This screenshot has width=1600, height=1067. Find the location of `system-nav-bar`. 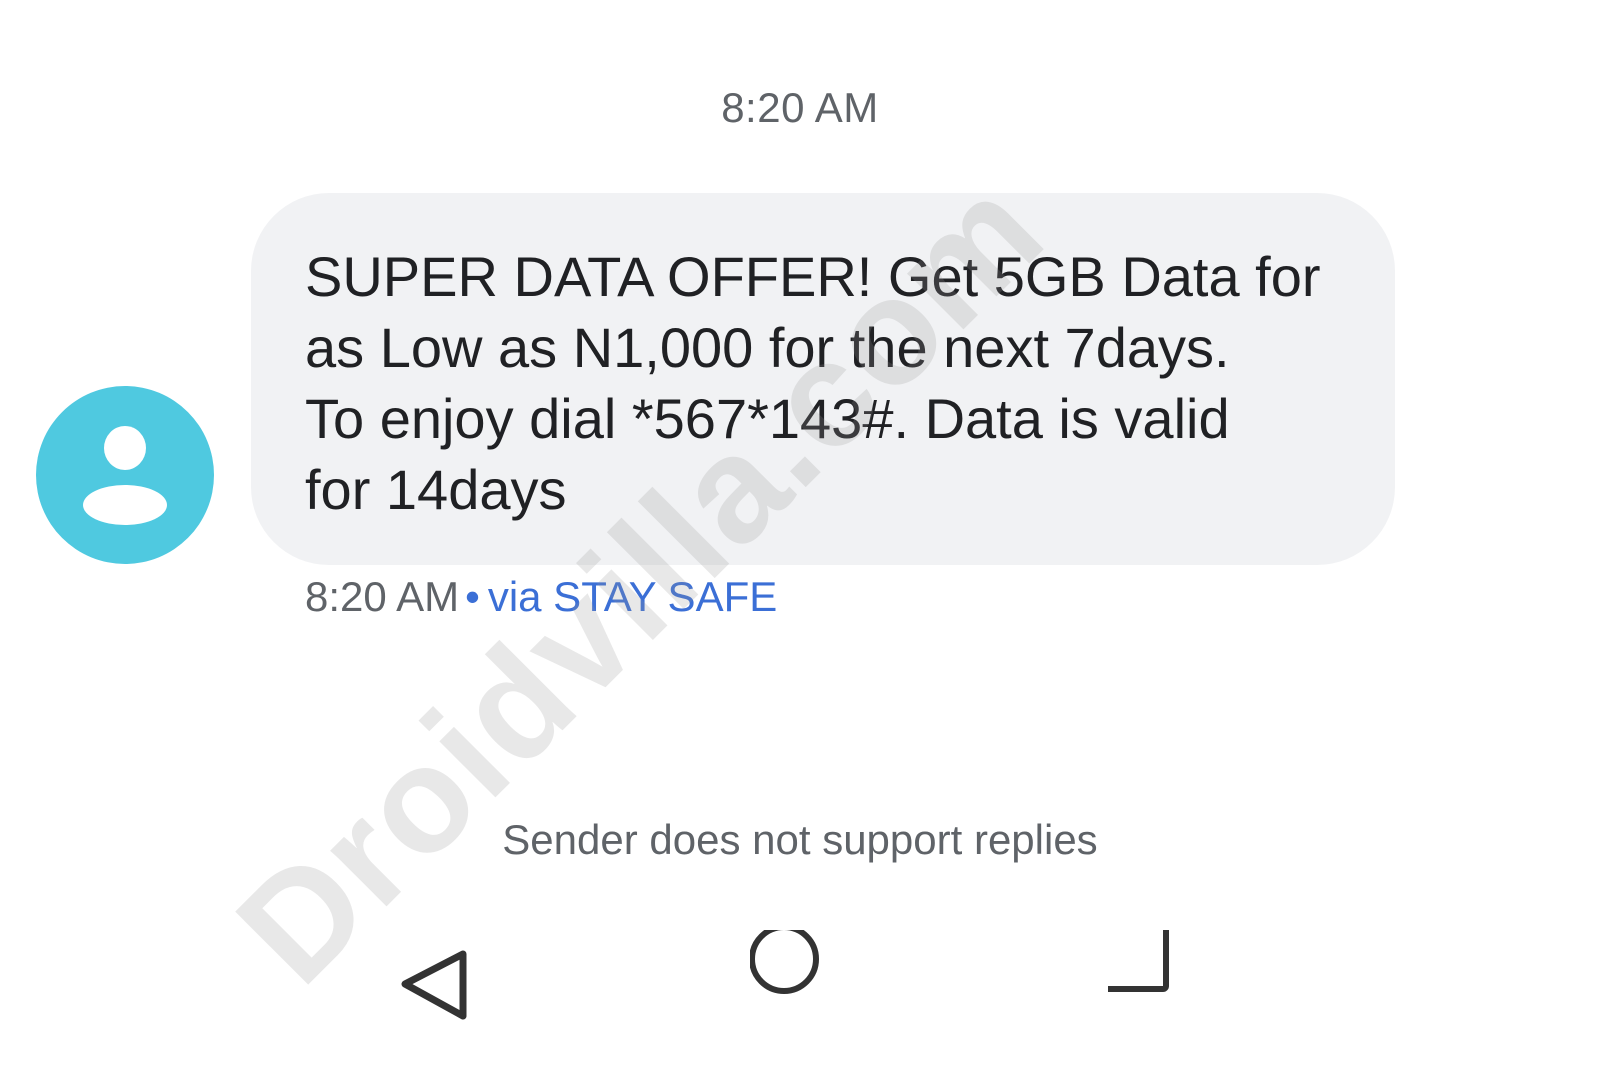

system-nav-bar is located at coordinates (800, 985).